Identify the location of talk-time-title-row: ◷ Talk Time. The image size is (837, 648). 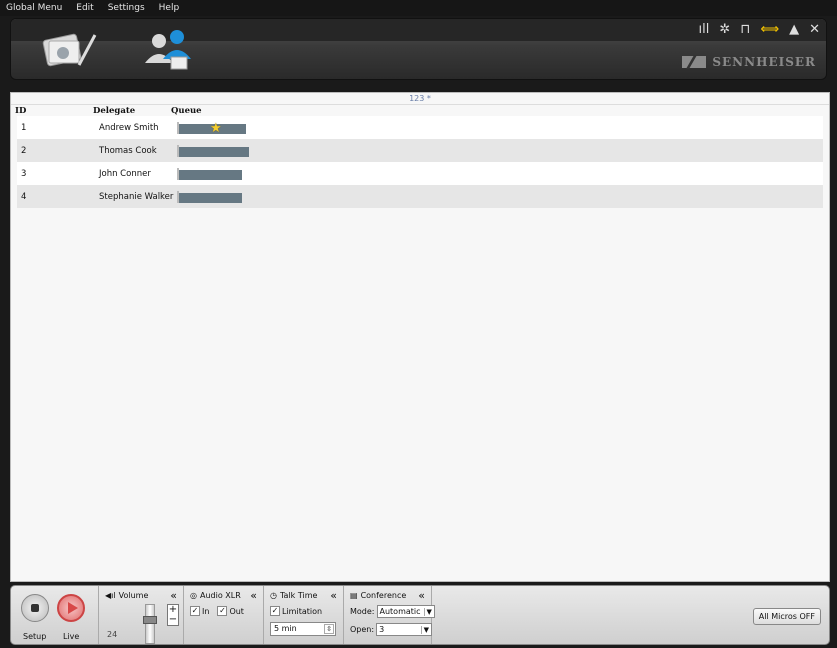
(293, 595).